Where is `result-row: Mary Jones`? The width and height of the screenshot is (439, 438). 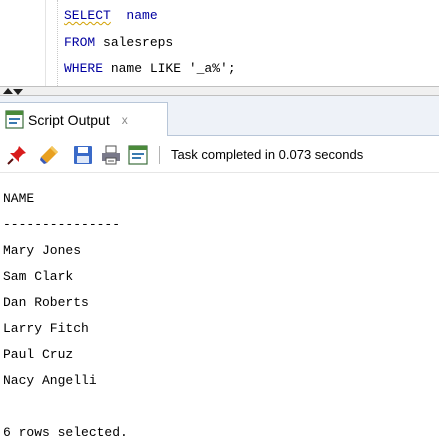
result-row: Mary Jones is located at coordinates (42, 250).